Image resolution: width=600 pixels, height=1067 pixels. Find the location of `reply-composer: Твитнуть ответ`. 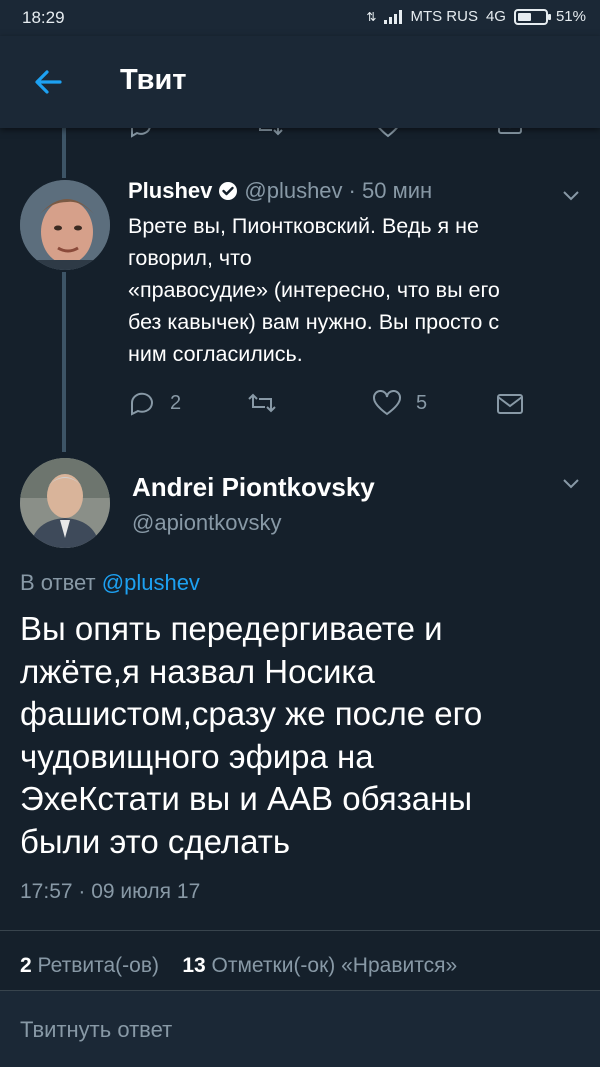

reply-composer: Твитнуть ответ is located at coordinates (300, 1028).